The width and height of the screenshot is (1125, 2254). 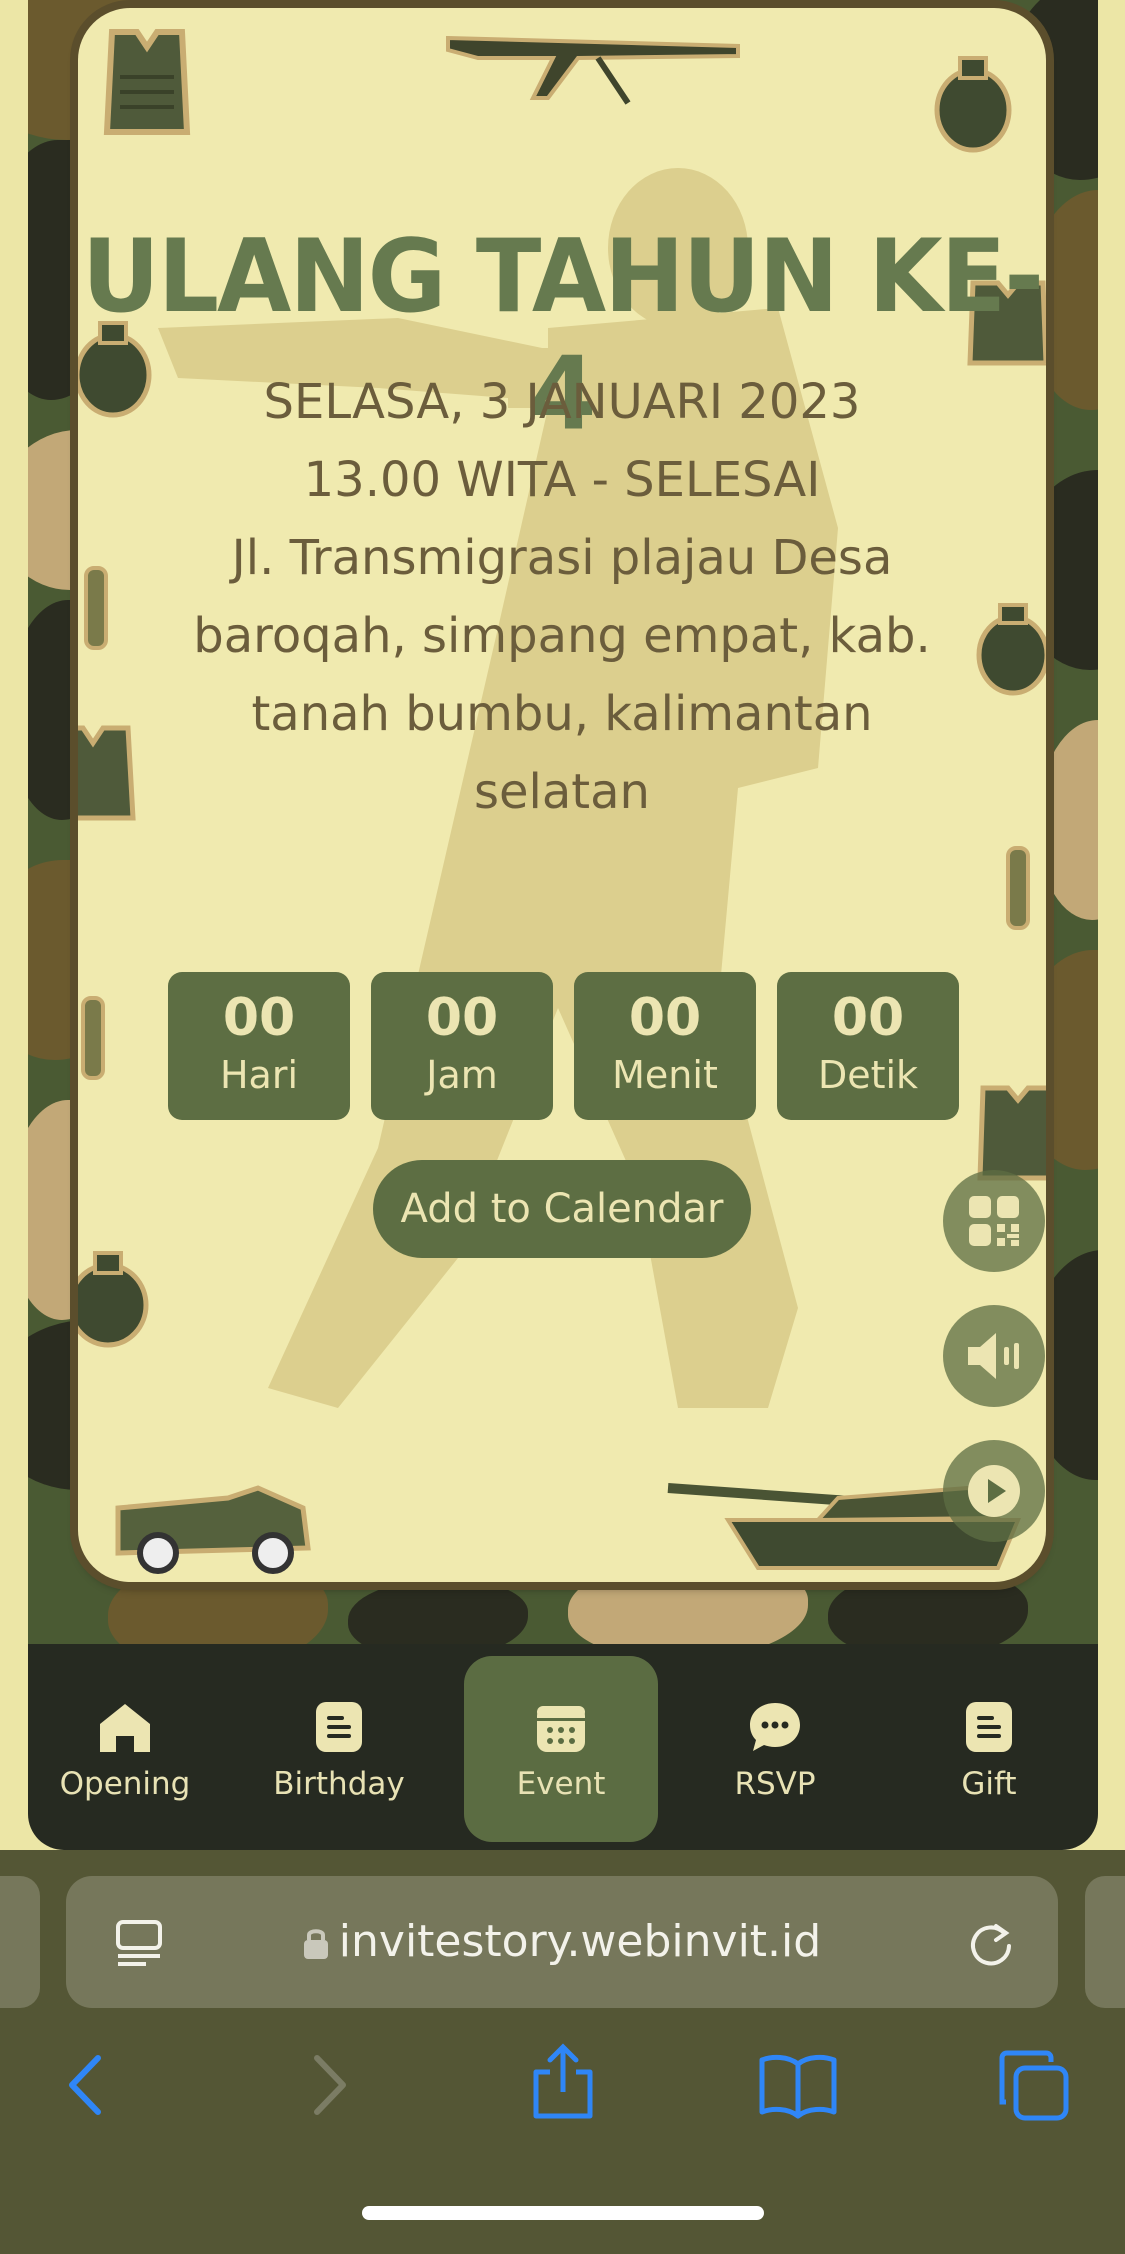 I want to click on back-icon, so click(x=85, y=2085).